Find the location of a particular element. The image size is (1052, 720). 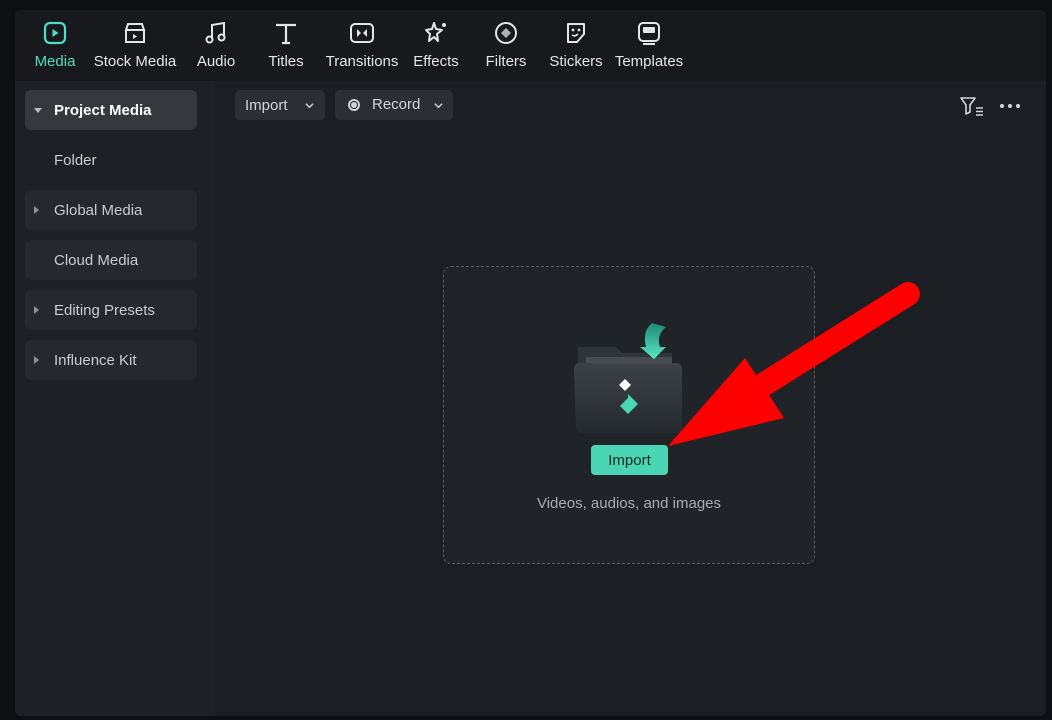

tab-transitions-label: Transitions is located at coordinates (362, 61).